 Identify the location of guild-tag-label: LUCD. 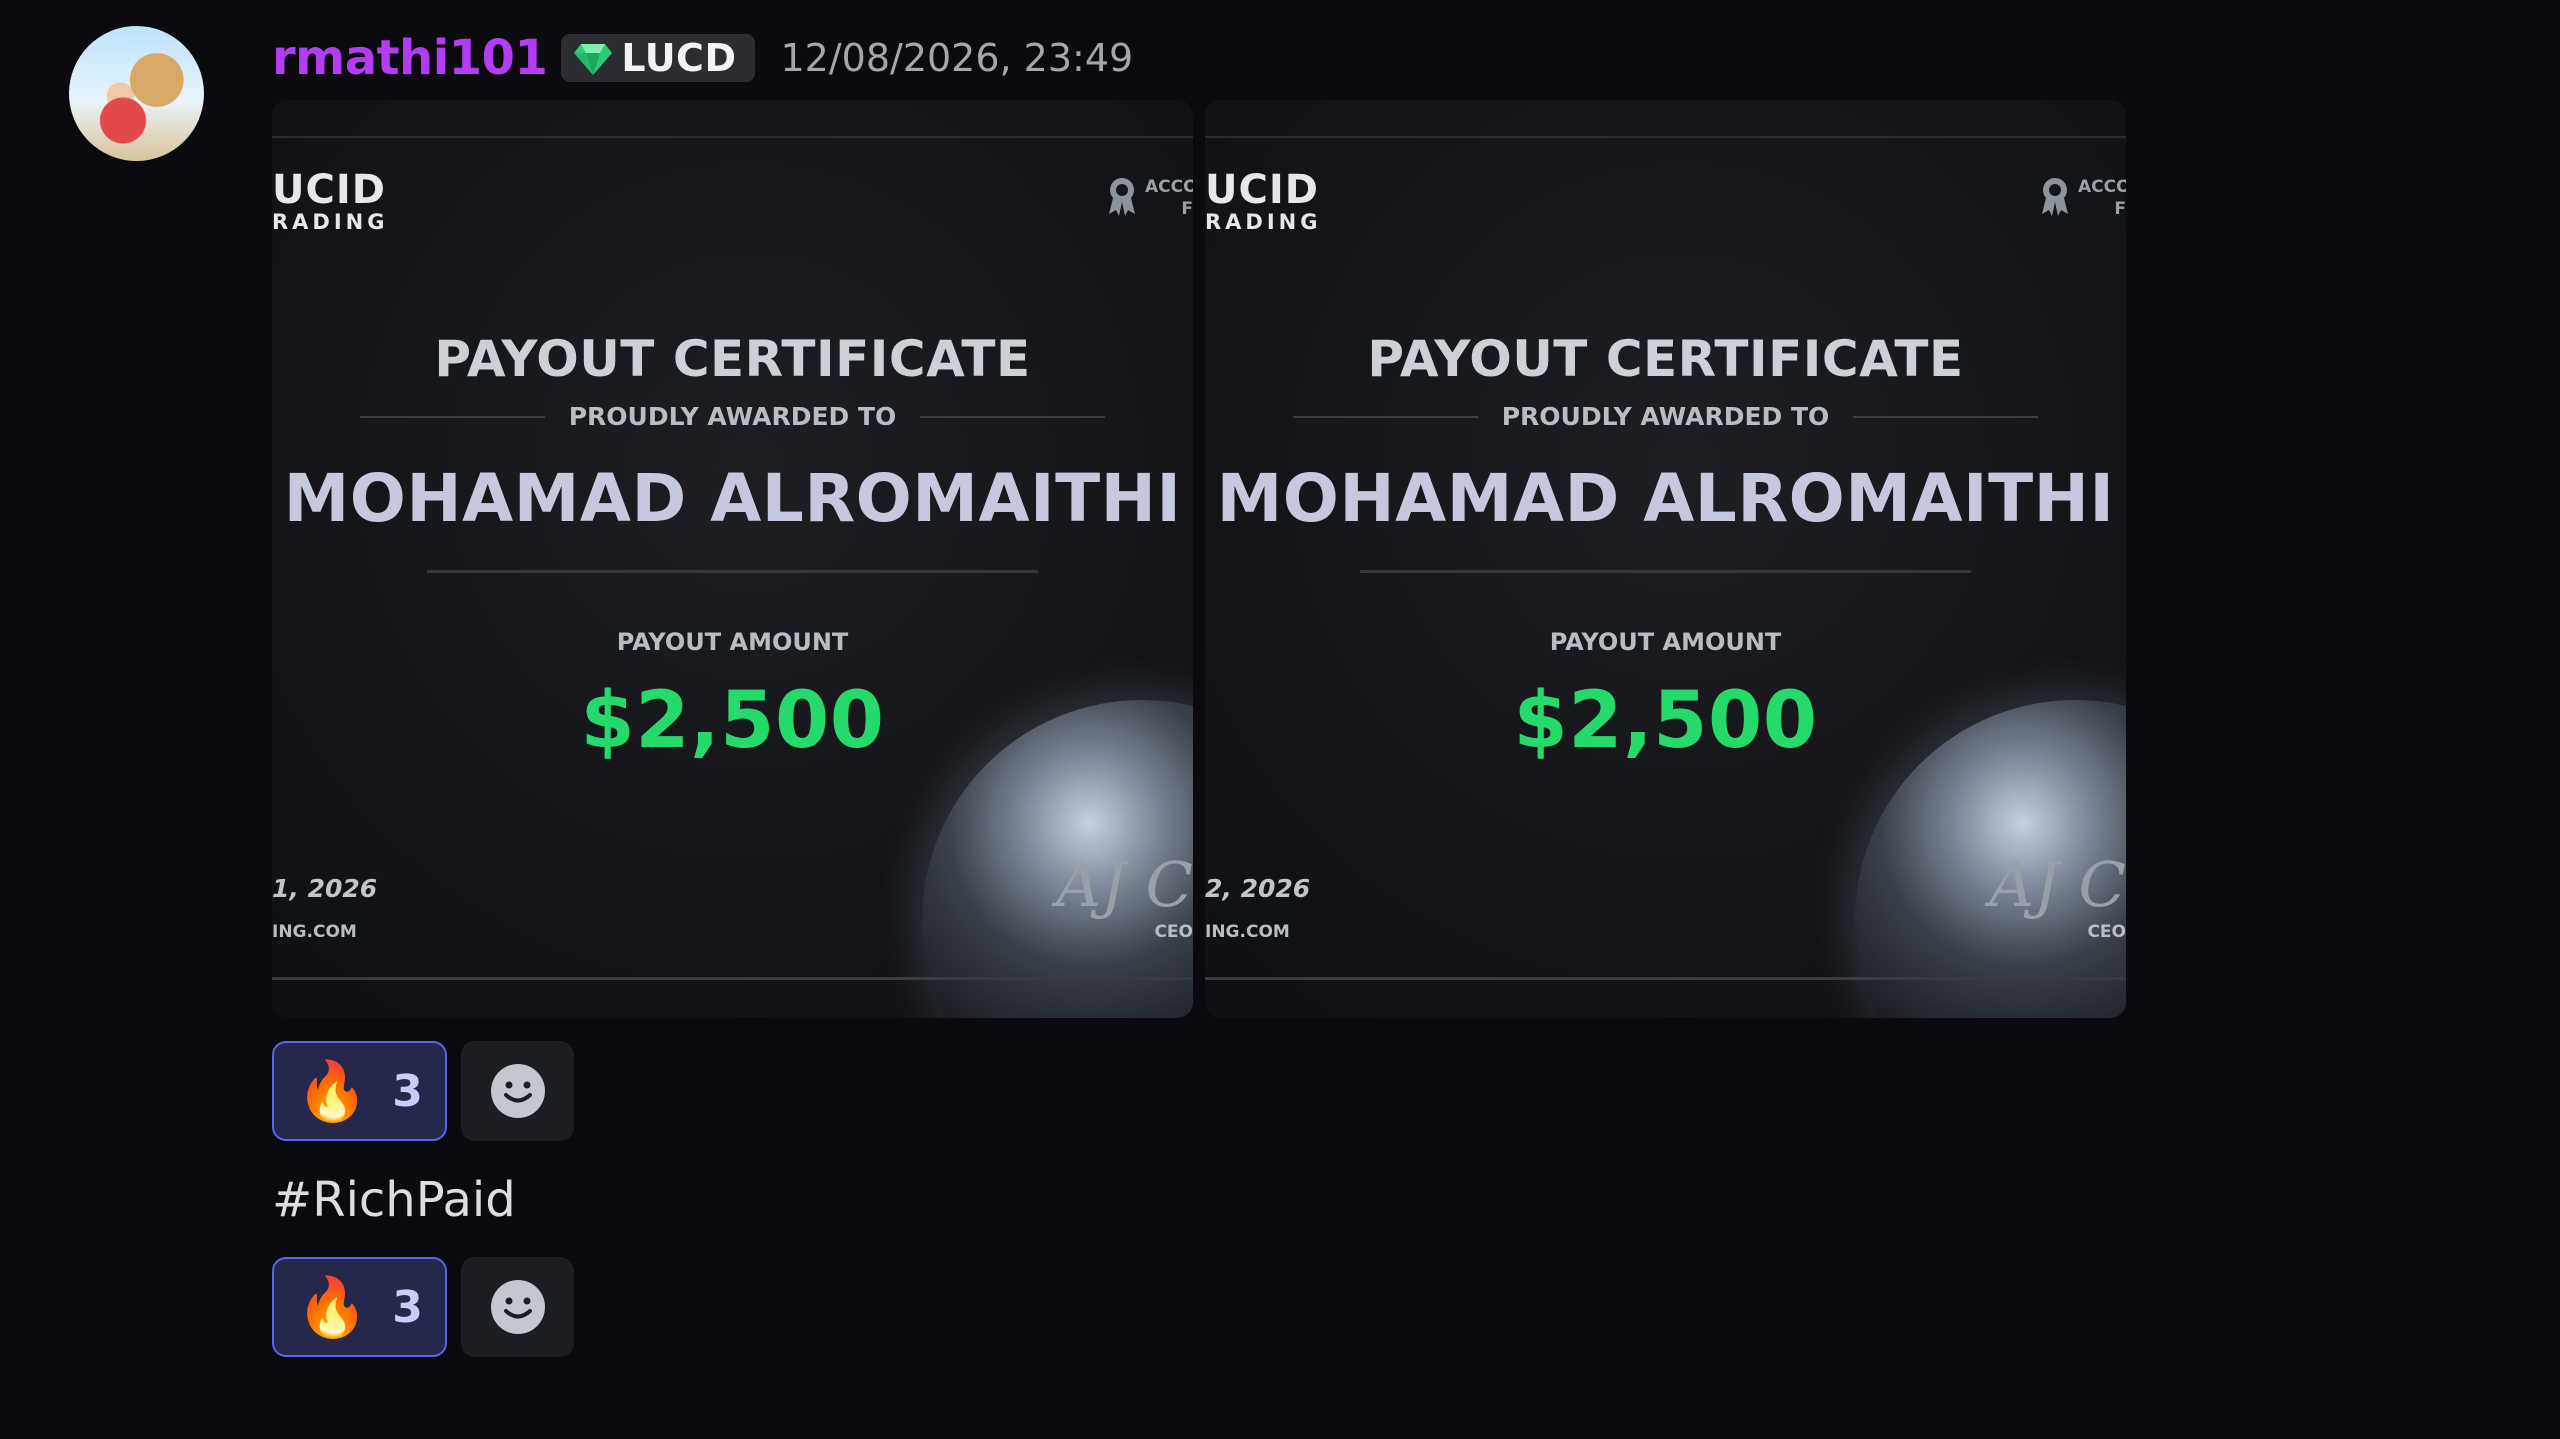
(679, 58).